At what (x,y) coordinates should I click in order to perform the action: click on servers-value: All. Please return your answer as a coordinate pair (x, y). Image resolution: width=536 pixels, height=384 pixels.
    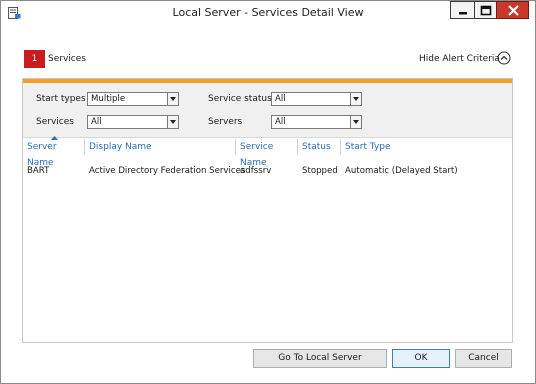
    Looking at the image, I should click on (280, 122).